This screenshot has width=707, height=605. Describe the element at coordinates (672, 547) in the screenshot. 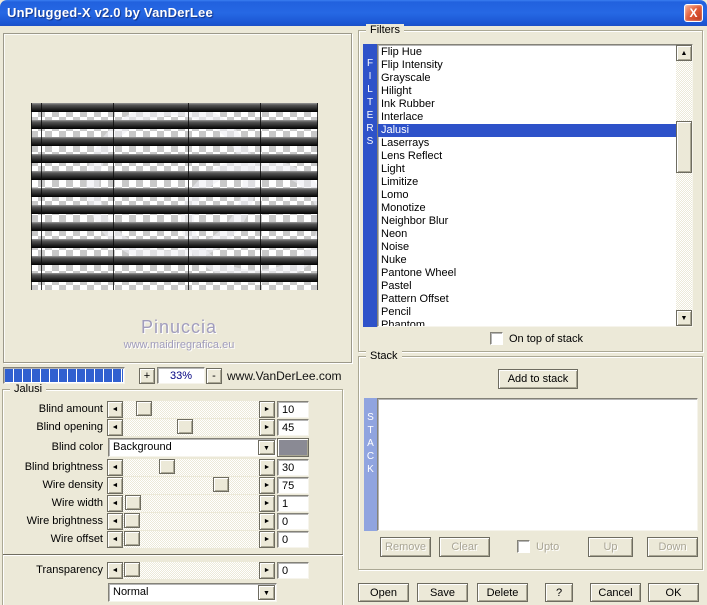

I see `down-button: Down` at that location.